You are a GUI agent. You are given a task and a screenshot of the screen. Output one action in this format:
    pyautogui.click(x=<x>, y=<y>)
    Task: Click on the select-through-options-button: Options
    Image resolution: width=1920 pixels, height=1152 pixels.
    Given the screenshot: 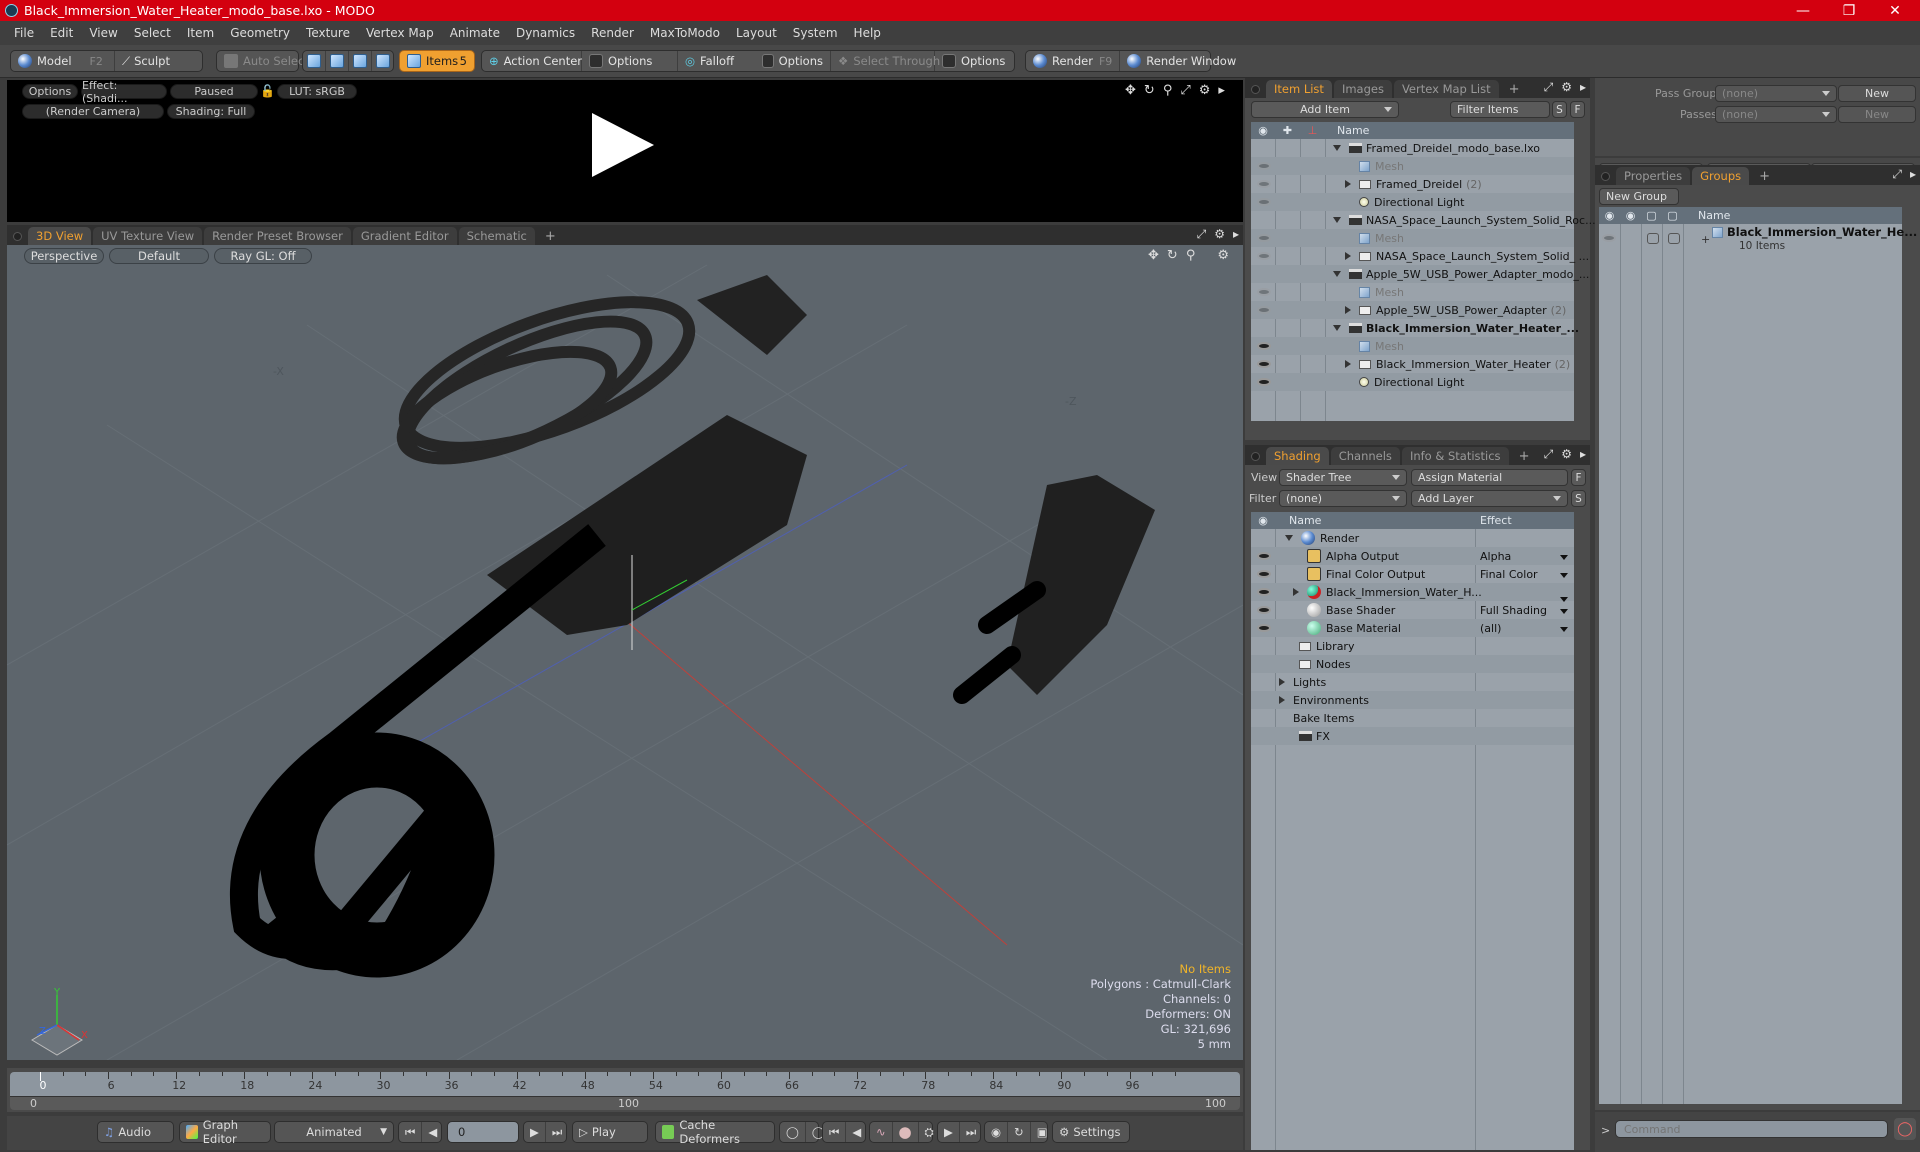 What is the action you would take?
    pyautogui.click(x=973, y=61)
    